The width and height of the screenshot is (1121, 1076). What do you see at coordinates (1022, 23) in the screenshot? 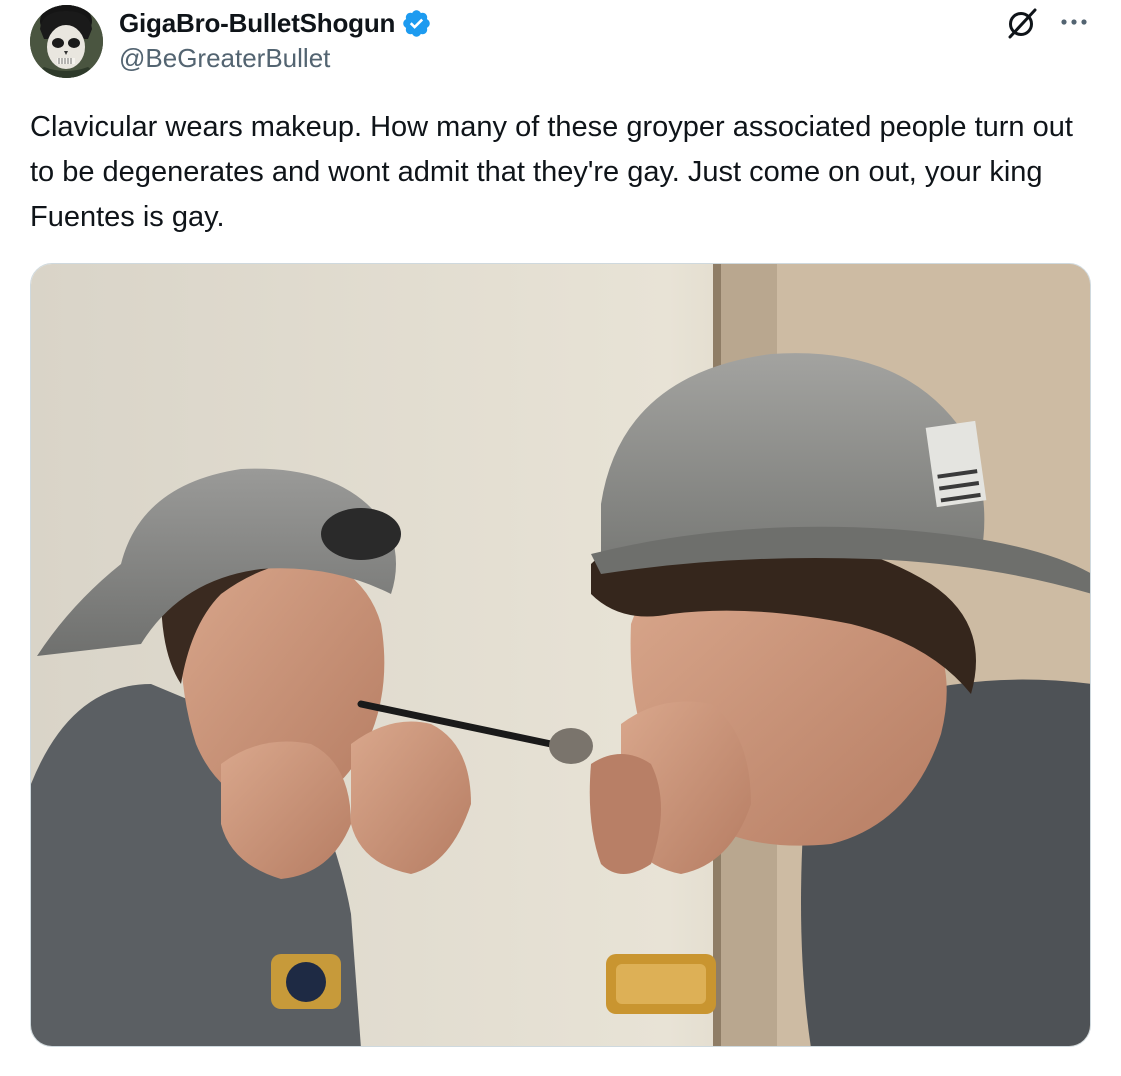
I see `grok-slash-icon` at bounding box center [1022, 23].